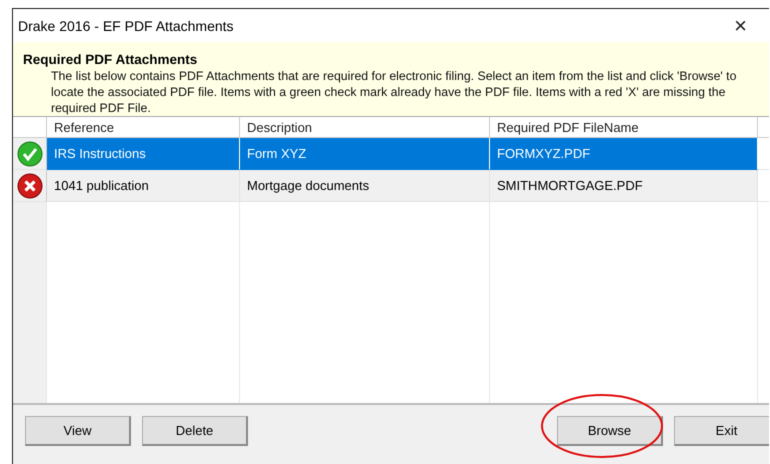 The height and width of the screenshot is (464, 770). What do you see at coordinates (143, 186) in the screenshot?
I see `table-cell: 1041 publication` at bounding box center [143, 186].